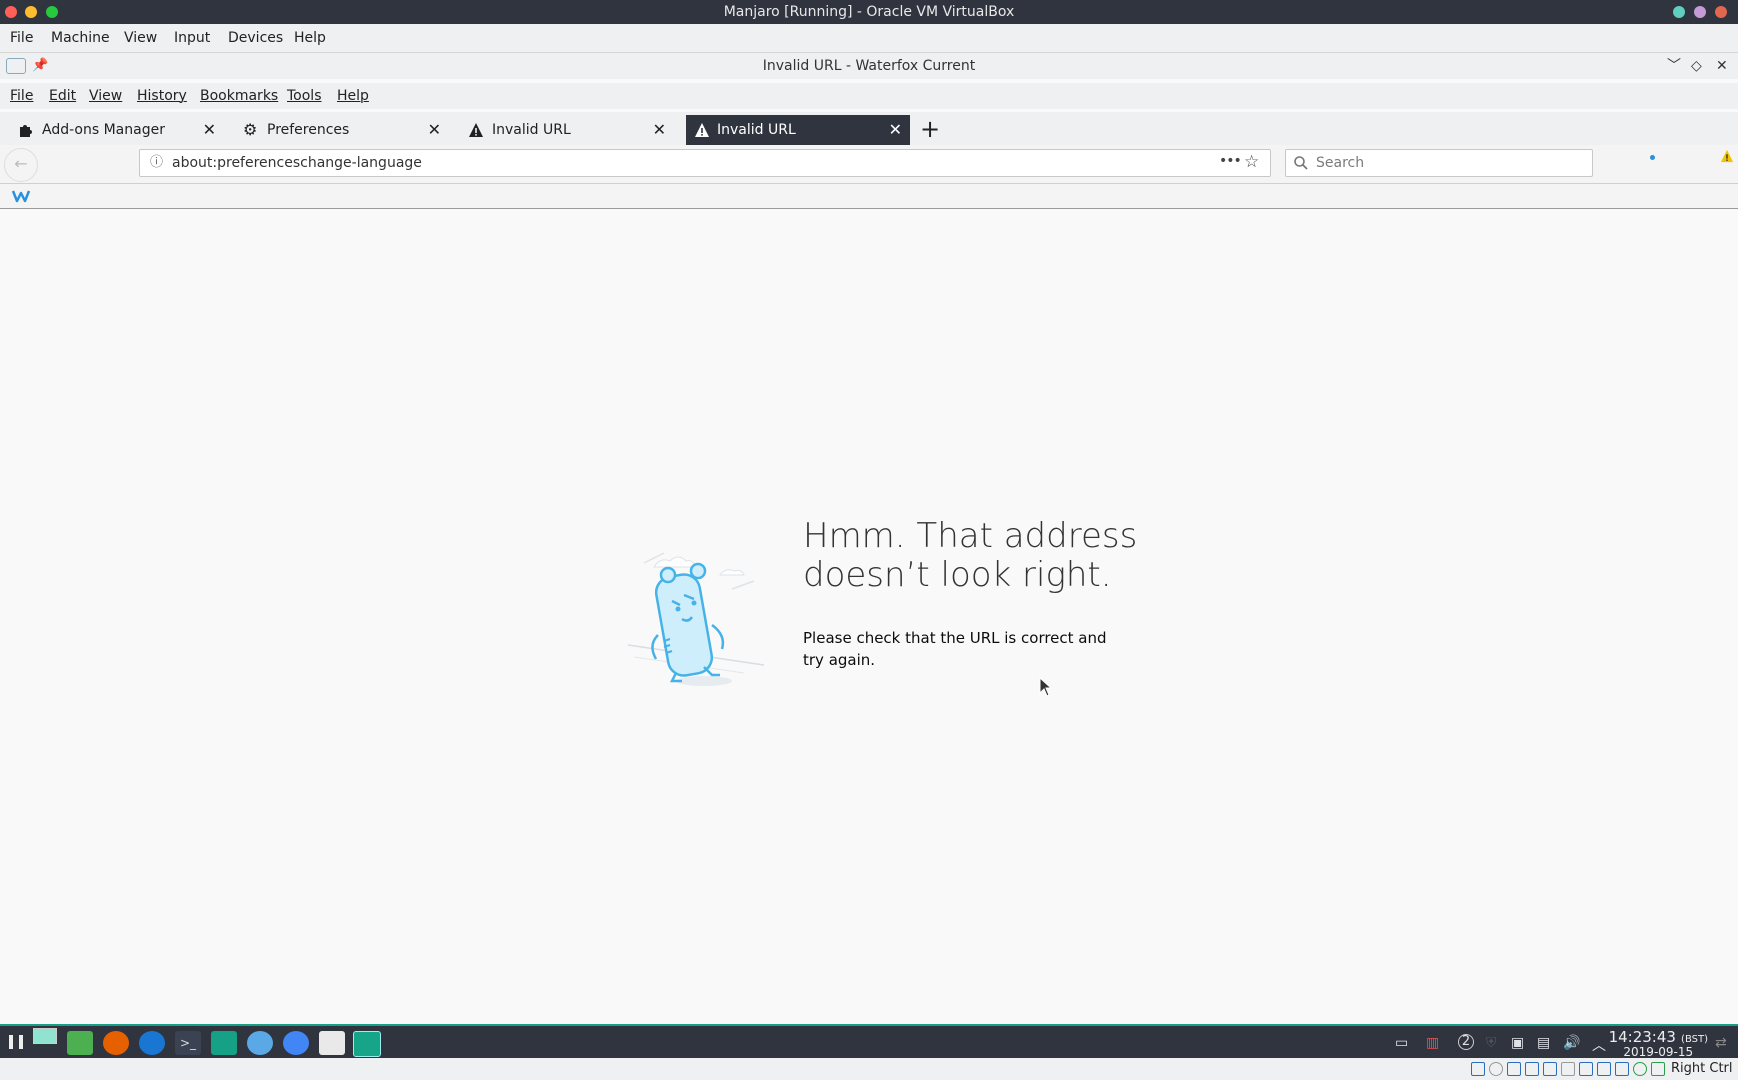 The height and width of the screenshot is (1080, 1738). What do you see at coordinates (705, 163) in the screenshot?
I see `url-bar: ⓘ about:preferenceschange-language ••• ☆` at bounding box center [705, 163].